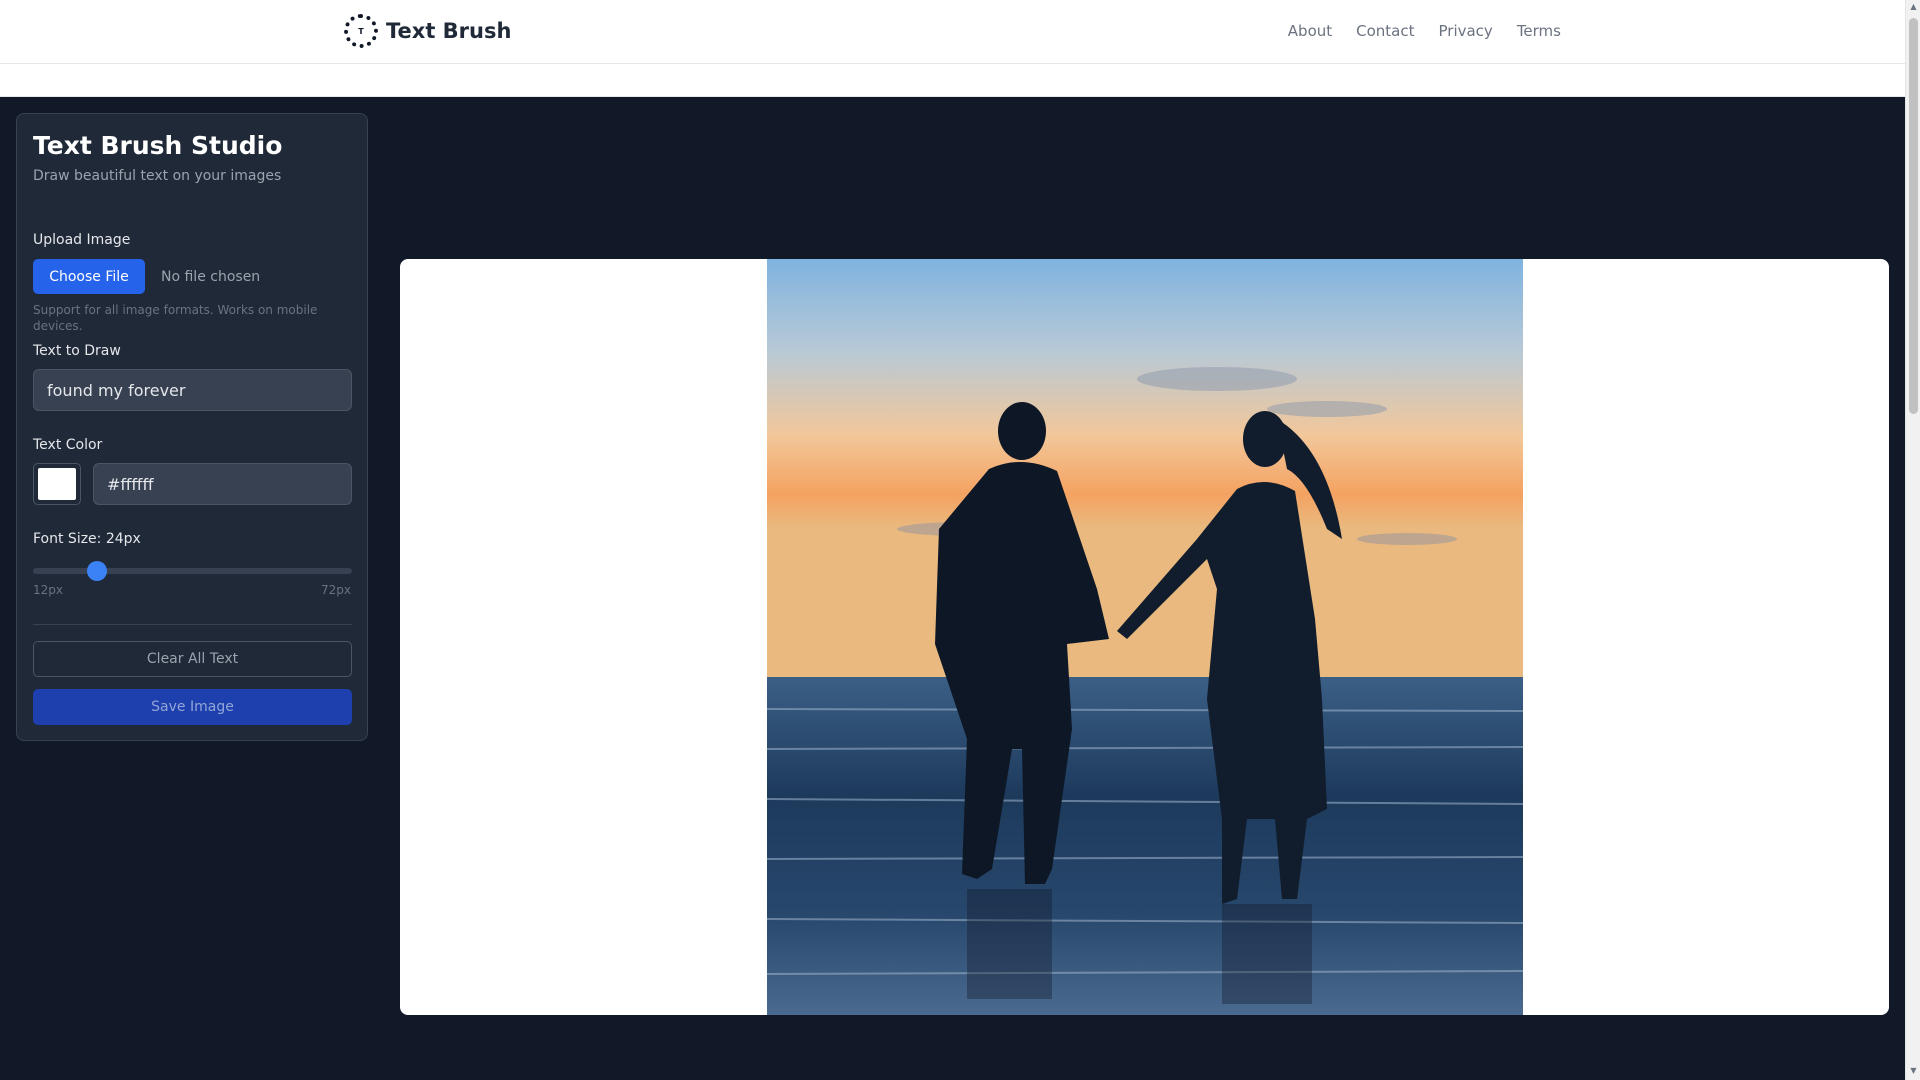  I want to click on color-swatch-fill, so click(57, 484).